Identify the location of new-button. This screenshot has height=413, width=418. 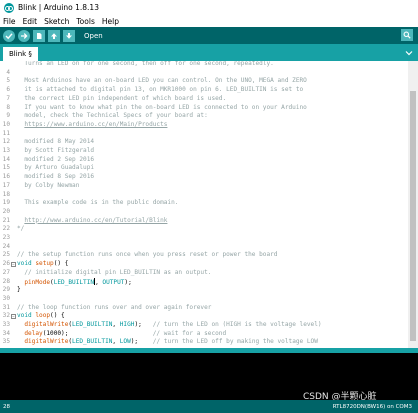
(39, 35).